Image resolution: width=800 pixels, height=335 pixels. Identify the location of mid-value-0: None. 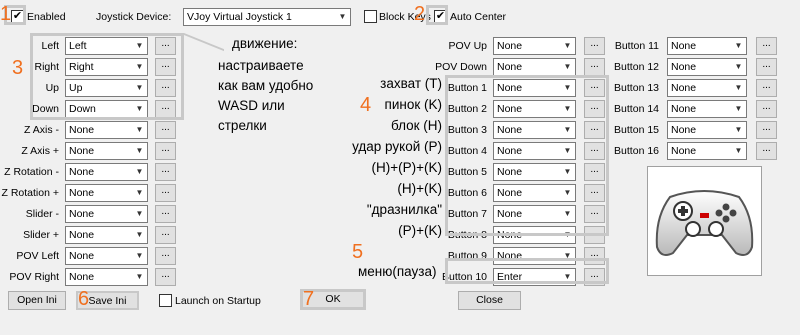
(510, 46).